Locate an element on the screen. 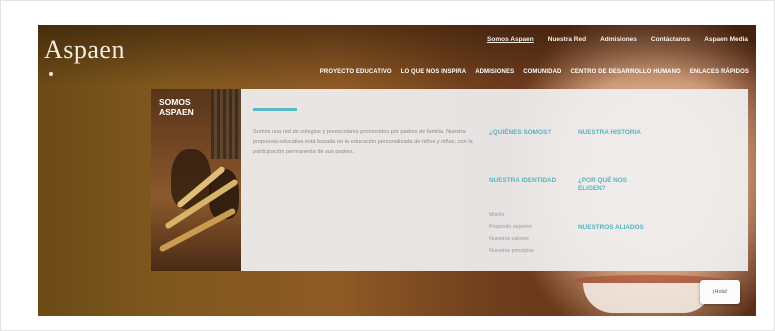 This screenshot has height=331, width=775. link-por-que-nos-eligen: ¿POR QUÉ NOS ELIGEN? is located at coordinates (613, 185).